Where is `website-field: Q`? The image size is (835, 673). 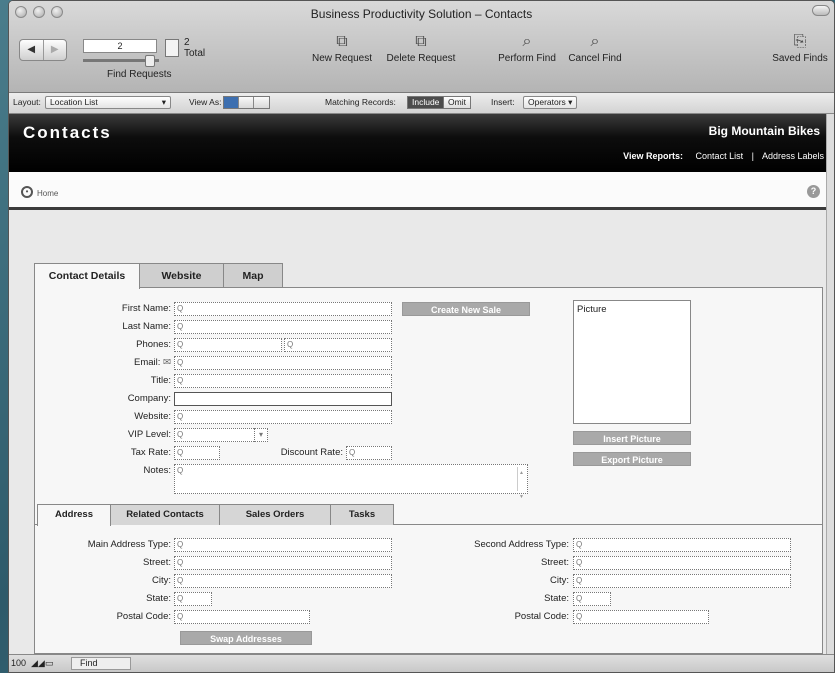 website-field: Q is located at coordinates (283, 417).